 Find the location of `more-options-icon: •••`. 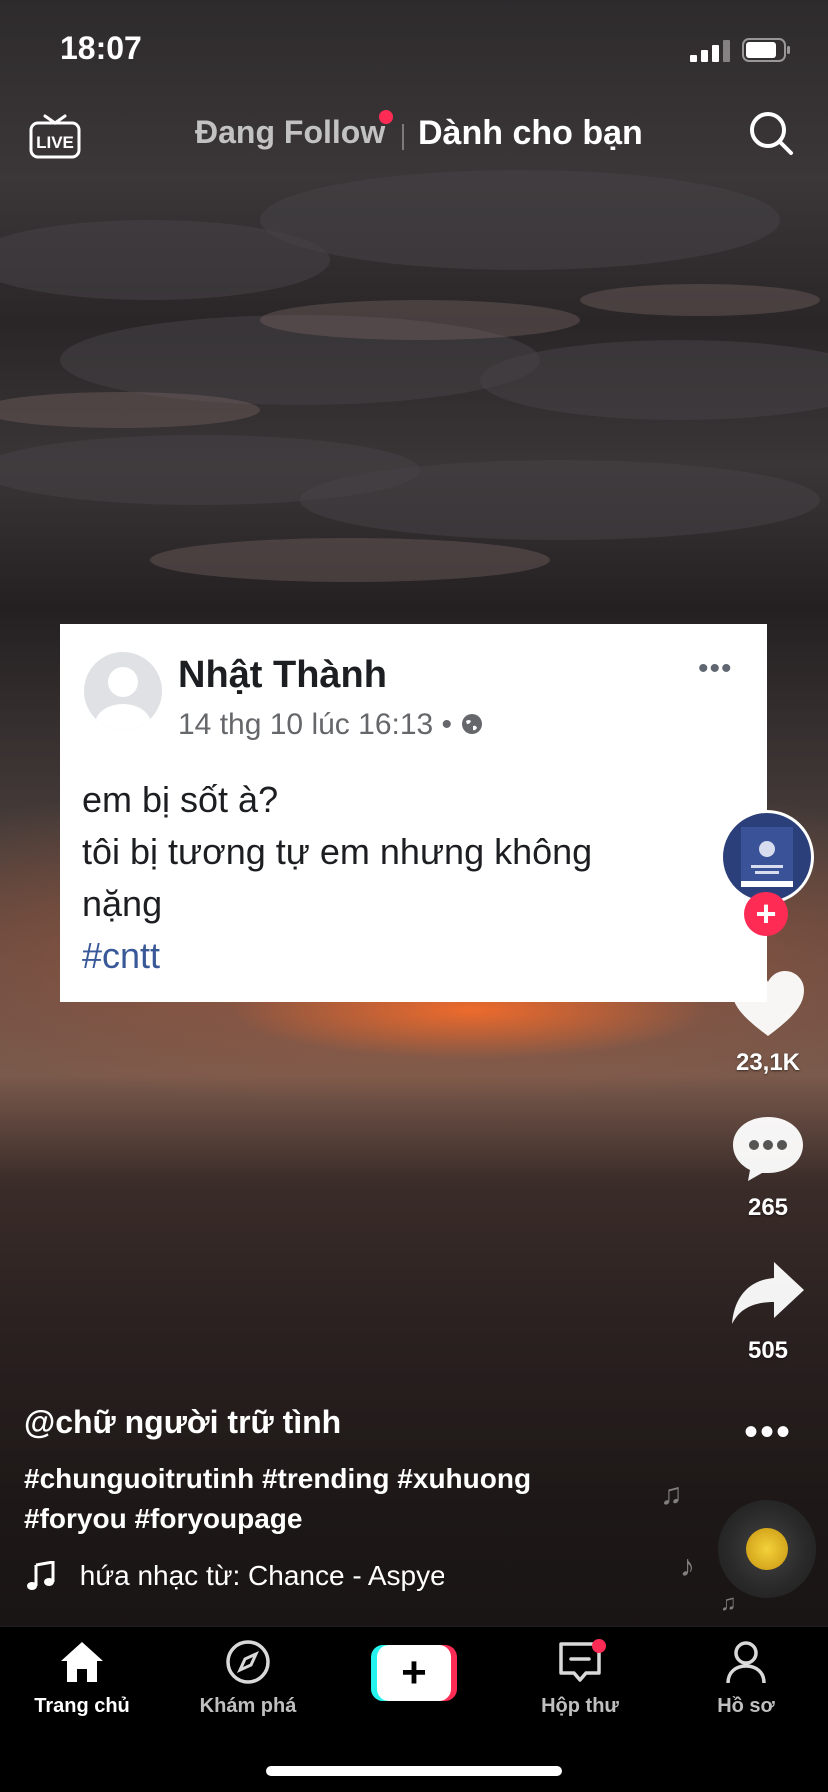

more-options-icon: ••• is located at coordinates (768, 1432).